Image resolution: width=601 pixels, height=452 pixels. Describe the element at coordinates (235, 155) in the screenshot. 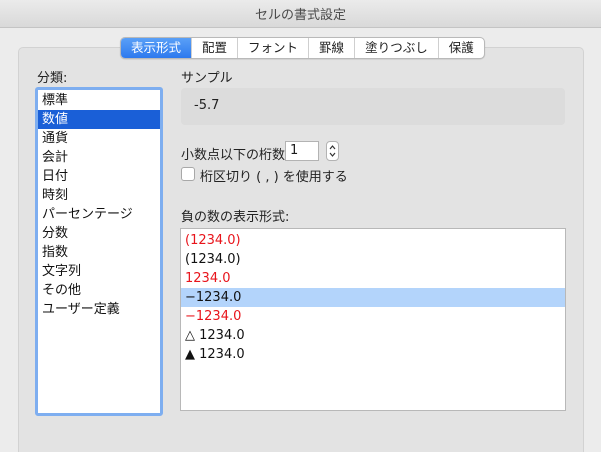

I see `decimal-places-label: 小数点以下の桁数:` at that location.